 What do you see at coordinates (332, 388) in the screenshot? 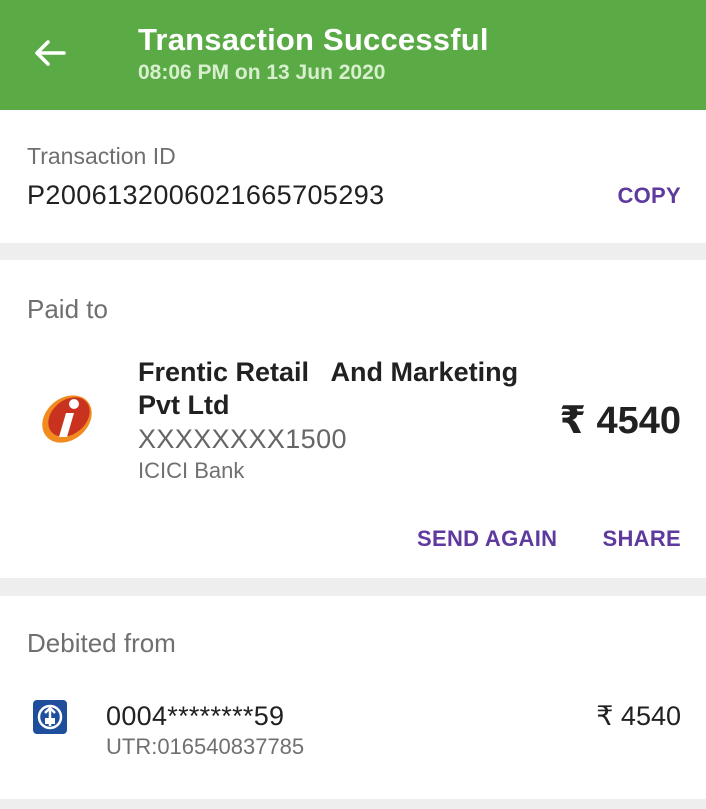
I see `merchant-name: Frentic Retail And Marketing Pvt Ltd` at bounding box center [332, 388].